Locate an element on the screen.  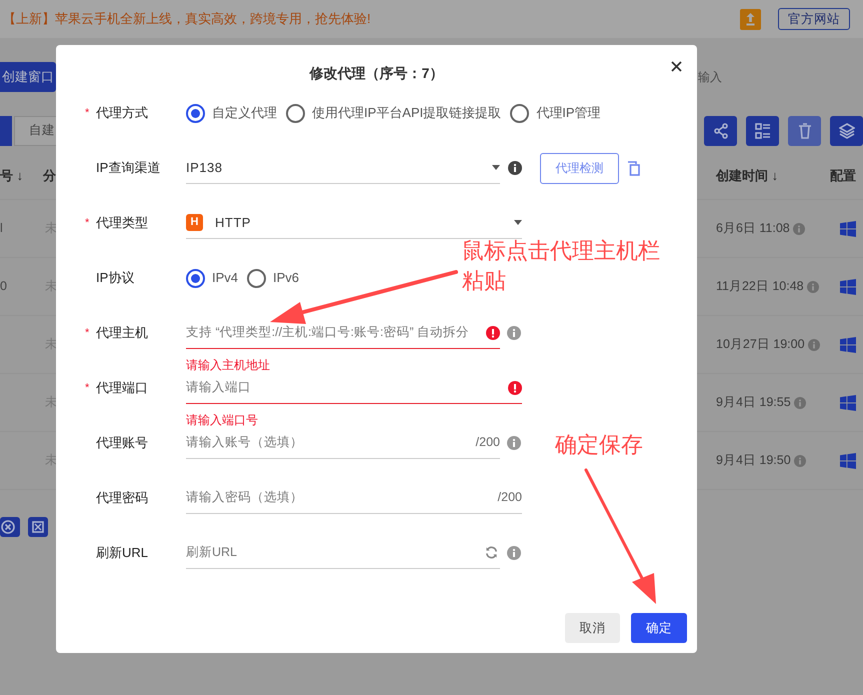
upload-icon is located at coordinates (750, 19).